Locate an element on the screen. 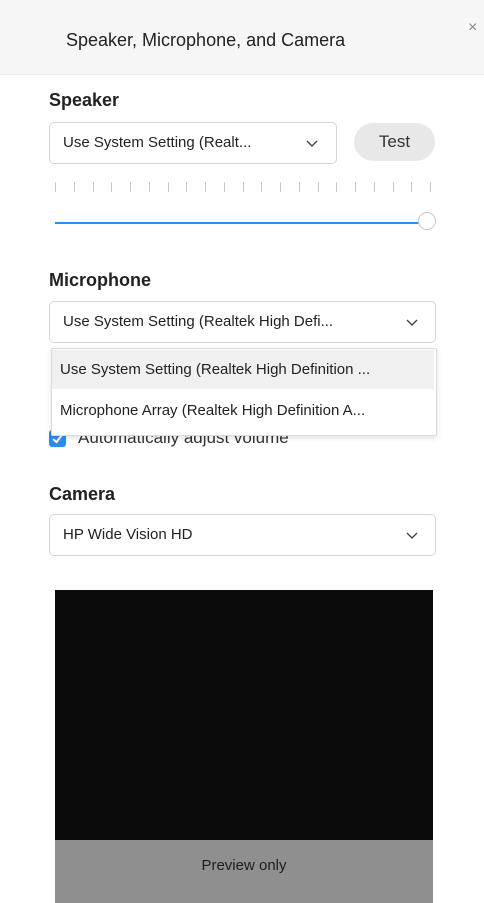 The image size is (484, 903). speaker-test-button: Test is located at coordinates (394, 142).